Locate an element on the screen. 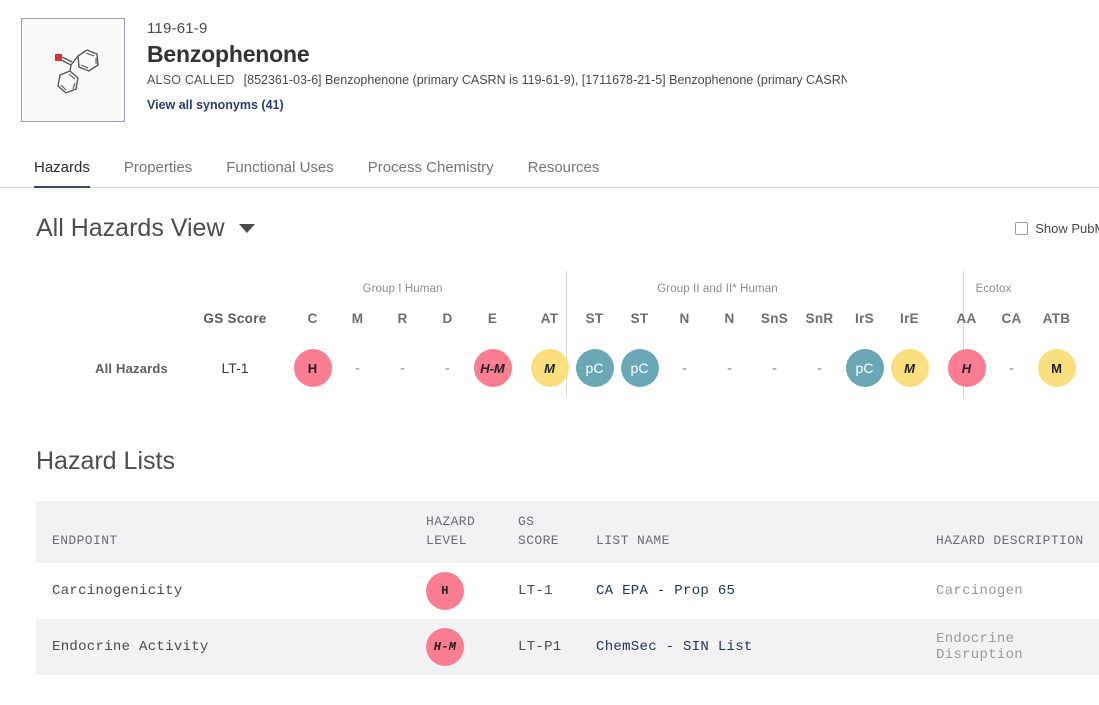  cell-d: - is located at coordinates (447, 368).